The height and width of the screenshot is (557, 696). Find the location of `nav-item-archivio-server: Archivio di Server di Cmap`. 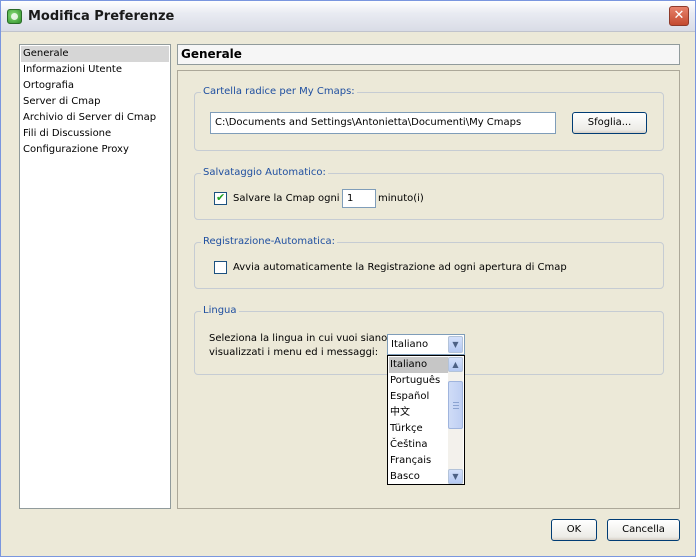

nav-item-archivio-server: Archivio di Server di Cmap is located at coordinates (95, 118).